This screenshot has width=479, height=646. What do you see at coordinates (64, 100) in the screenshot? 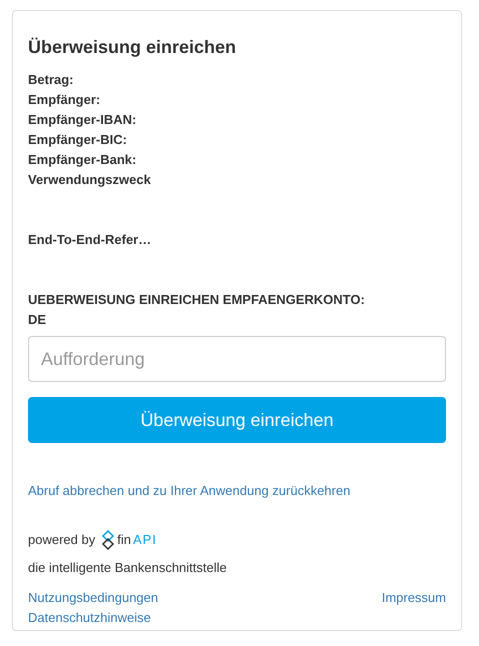
I see `detail-label: Empfänger:` at bounding box center [64, 100].